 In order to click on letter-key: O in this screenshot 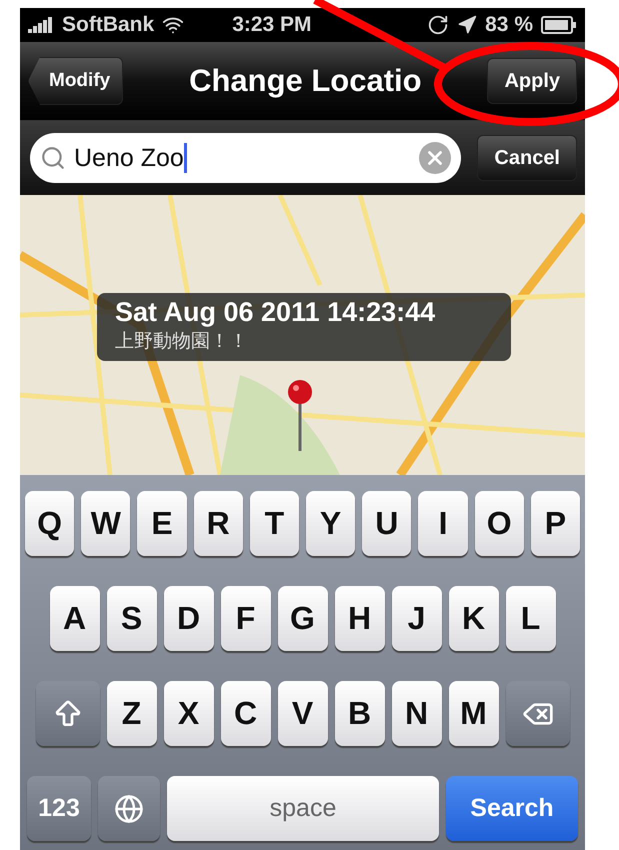, I will do `click(499, 523)`.